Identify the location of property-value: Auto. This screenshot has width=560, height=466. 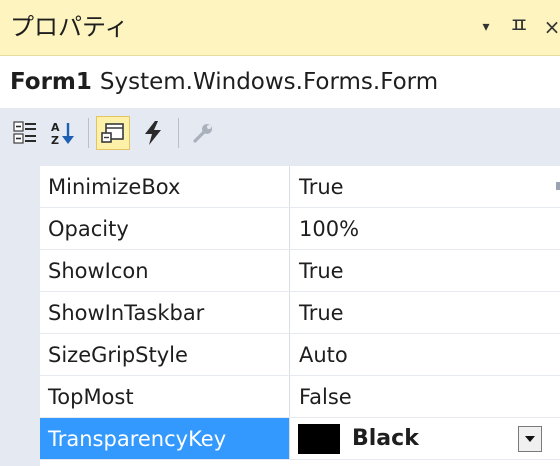
(425, 354).